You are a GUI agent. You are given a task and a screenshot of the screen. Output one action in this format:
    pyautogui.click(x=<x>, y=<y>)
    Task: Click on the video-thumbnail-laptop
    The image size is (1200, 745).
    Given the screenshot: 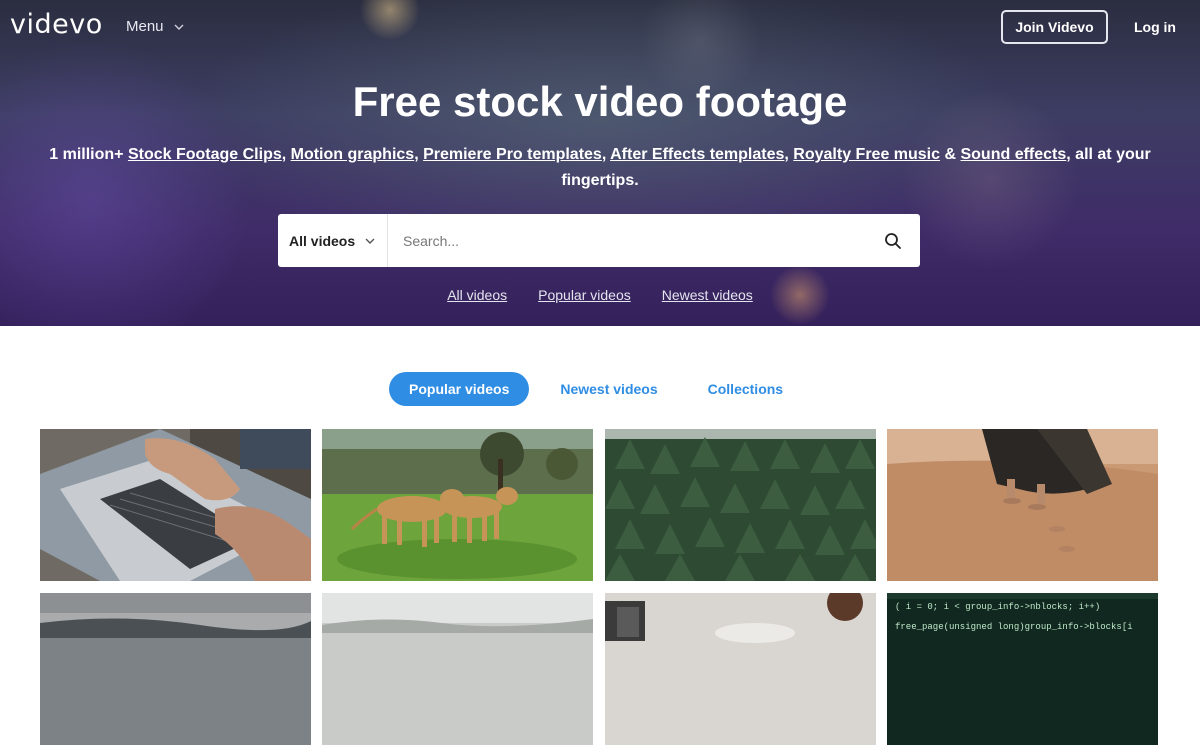 What is the action you would take?
    pyautogui.click(x=175, y=505)
    